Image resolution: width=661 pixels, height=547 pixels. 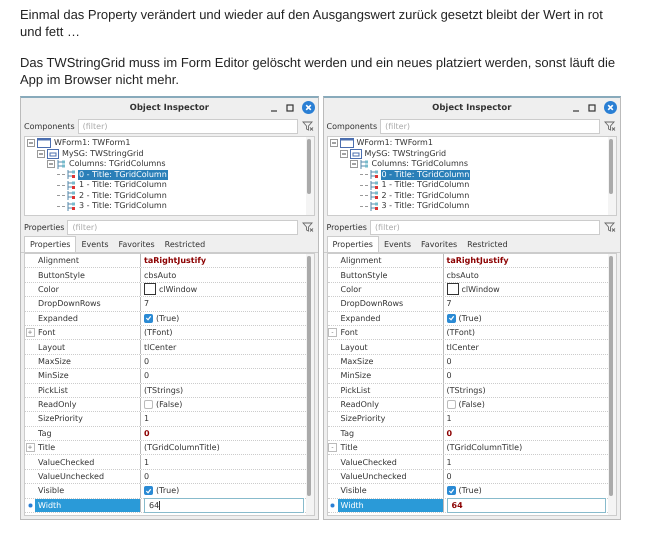 I want to click on property-value: 0, so click(x=147, y=433).